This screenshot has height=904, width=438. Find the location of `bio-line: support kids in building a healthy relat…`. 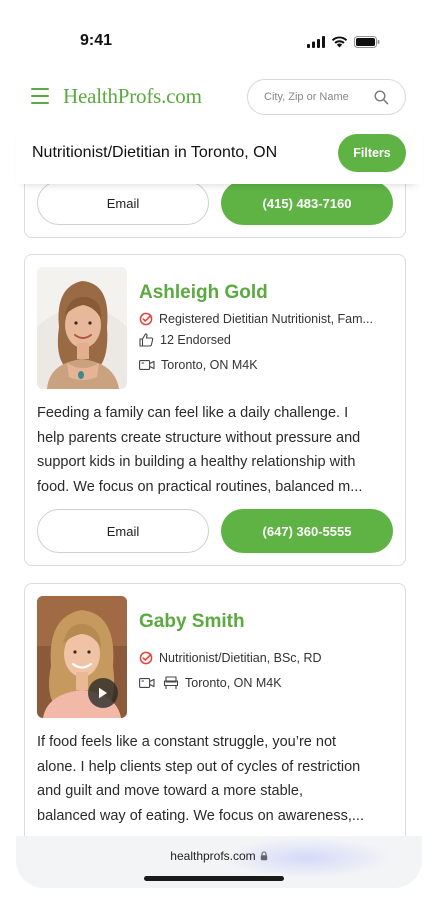

bio-line: support kids in building a healthy relat… is located at coordinates (196, 462).